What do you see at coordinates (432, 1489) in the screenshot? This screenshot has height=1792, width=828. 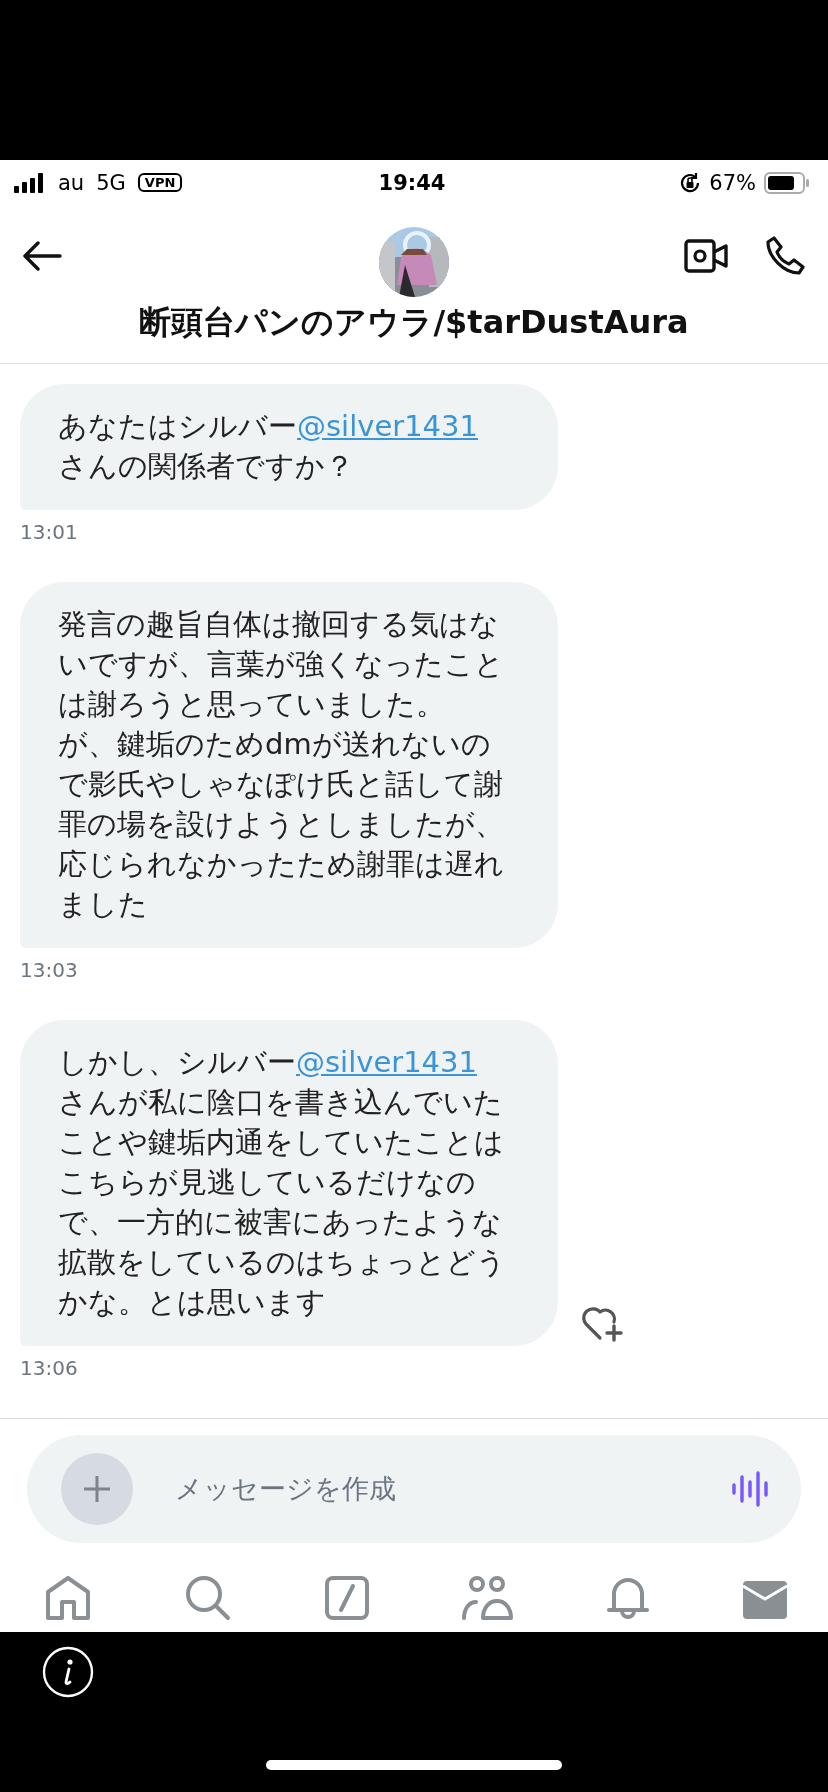 I see `message-input: メッセージを作成` at bounding box center [432, 1489].